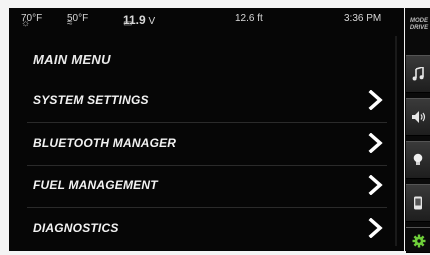 The width and height of the screenshot is (430, 255). Describe the element at coordinates (206, 100) in the screenshot. I see `menu-item-system-settings: SYSTEM SETTINGS` at that location.